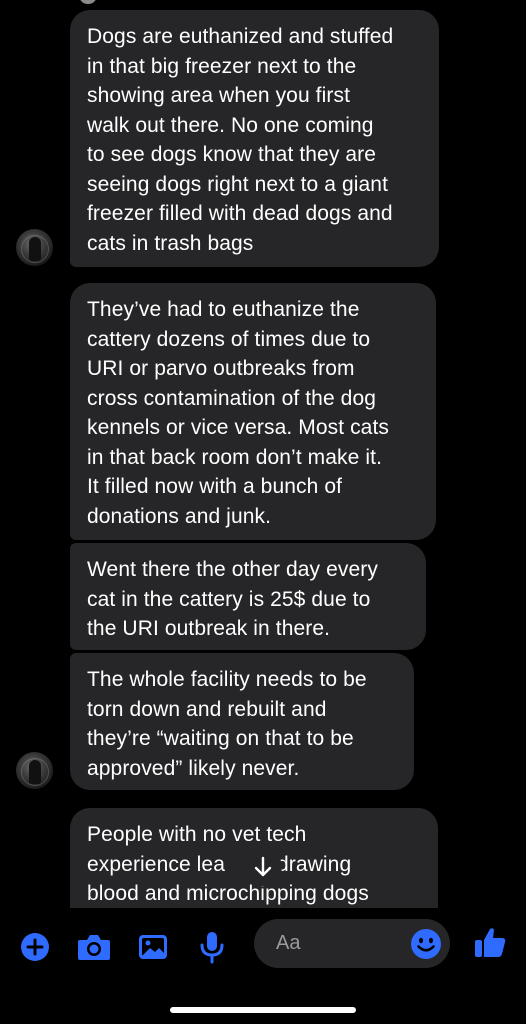 The image size is (526, 1024). What do you see at coordinates (238, 184) in the screenshot?
I see `message-line: seeing dogs right next to a giant` at bounding box center [238, 184].